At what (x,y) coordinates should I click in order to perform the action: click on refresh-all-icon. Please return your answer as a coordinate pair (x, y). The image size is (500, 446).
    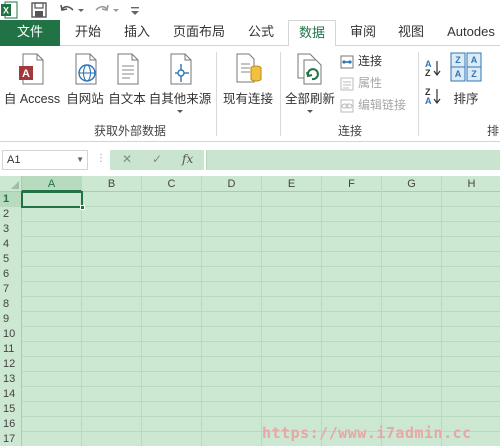
    Looking at the image, I should click on (309, 69).